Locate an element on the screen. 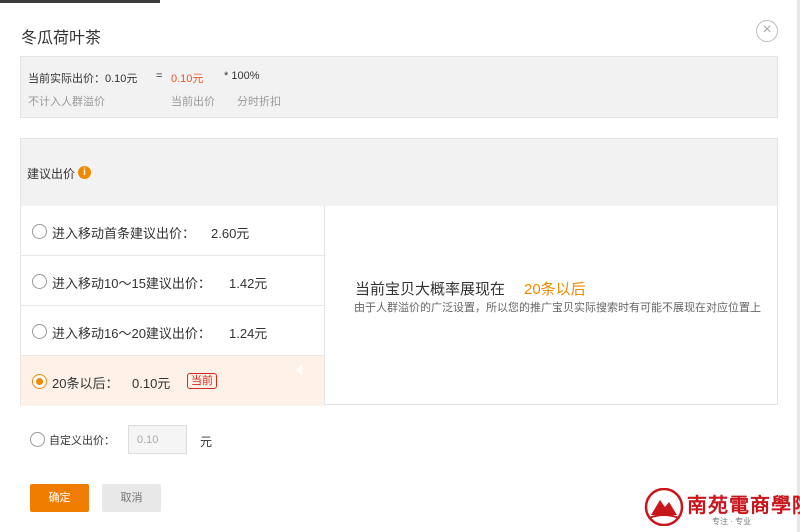 The height and width of the screenshot is (532, 800). radio-button-selected is located at coordinates (39, 381).